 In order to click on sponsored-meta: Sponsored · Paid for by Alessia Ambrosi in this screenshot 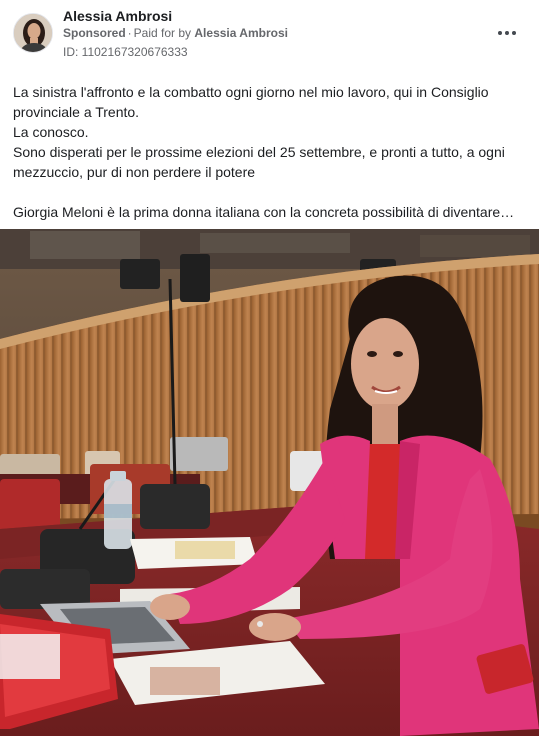, I will do `click(175, 33)`.